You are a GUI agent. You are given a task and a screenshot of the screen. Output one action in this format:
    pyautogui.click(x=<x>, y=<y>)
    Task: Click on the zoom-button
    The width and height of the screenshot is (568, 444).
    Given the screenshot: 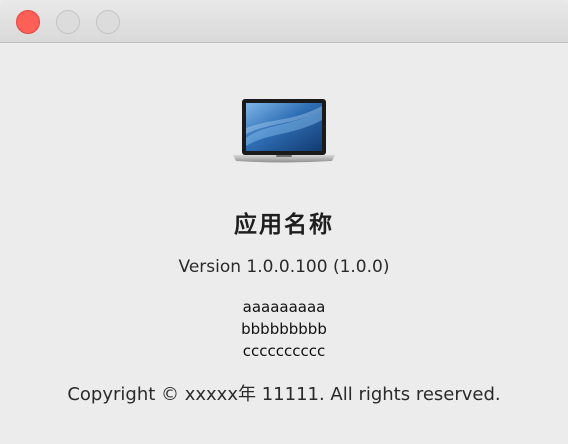 What is the action you would take?
    pyautogui.click(x=108, y=22)
    